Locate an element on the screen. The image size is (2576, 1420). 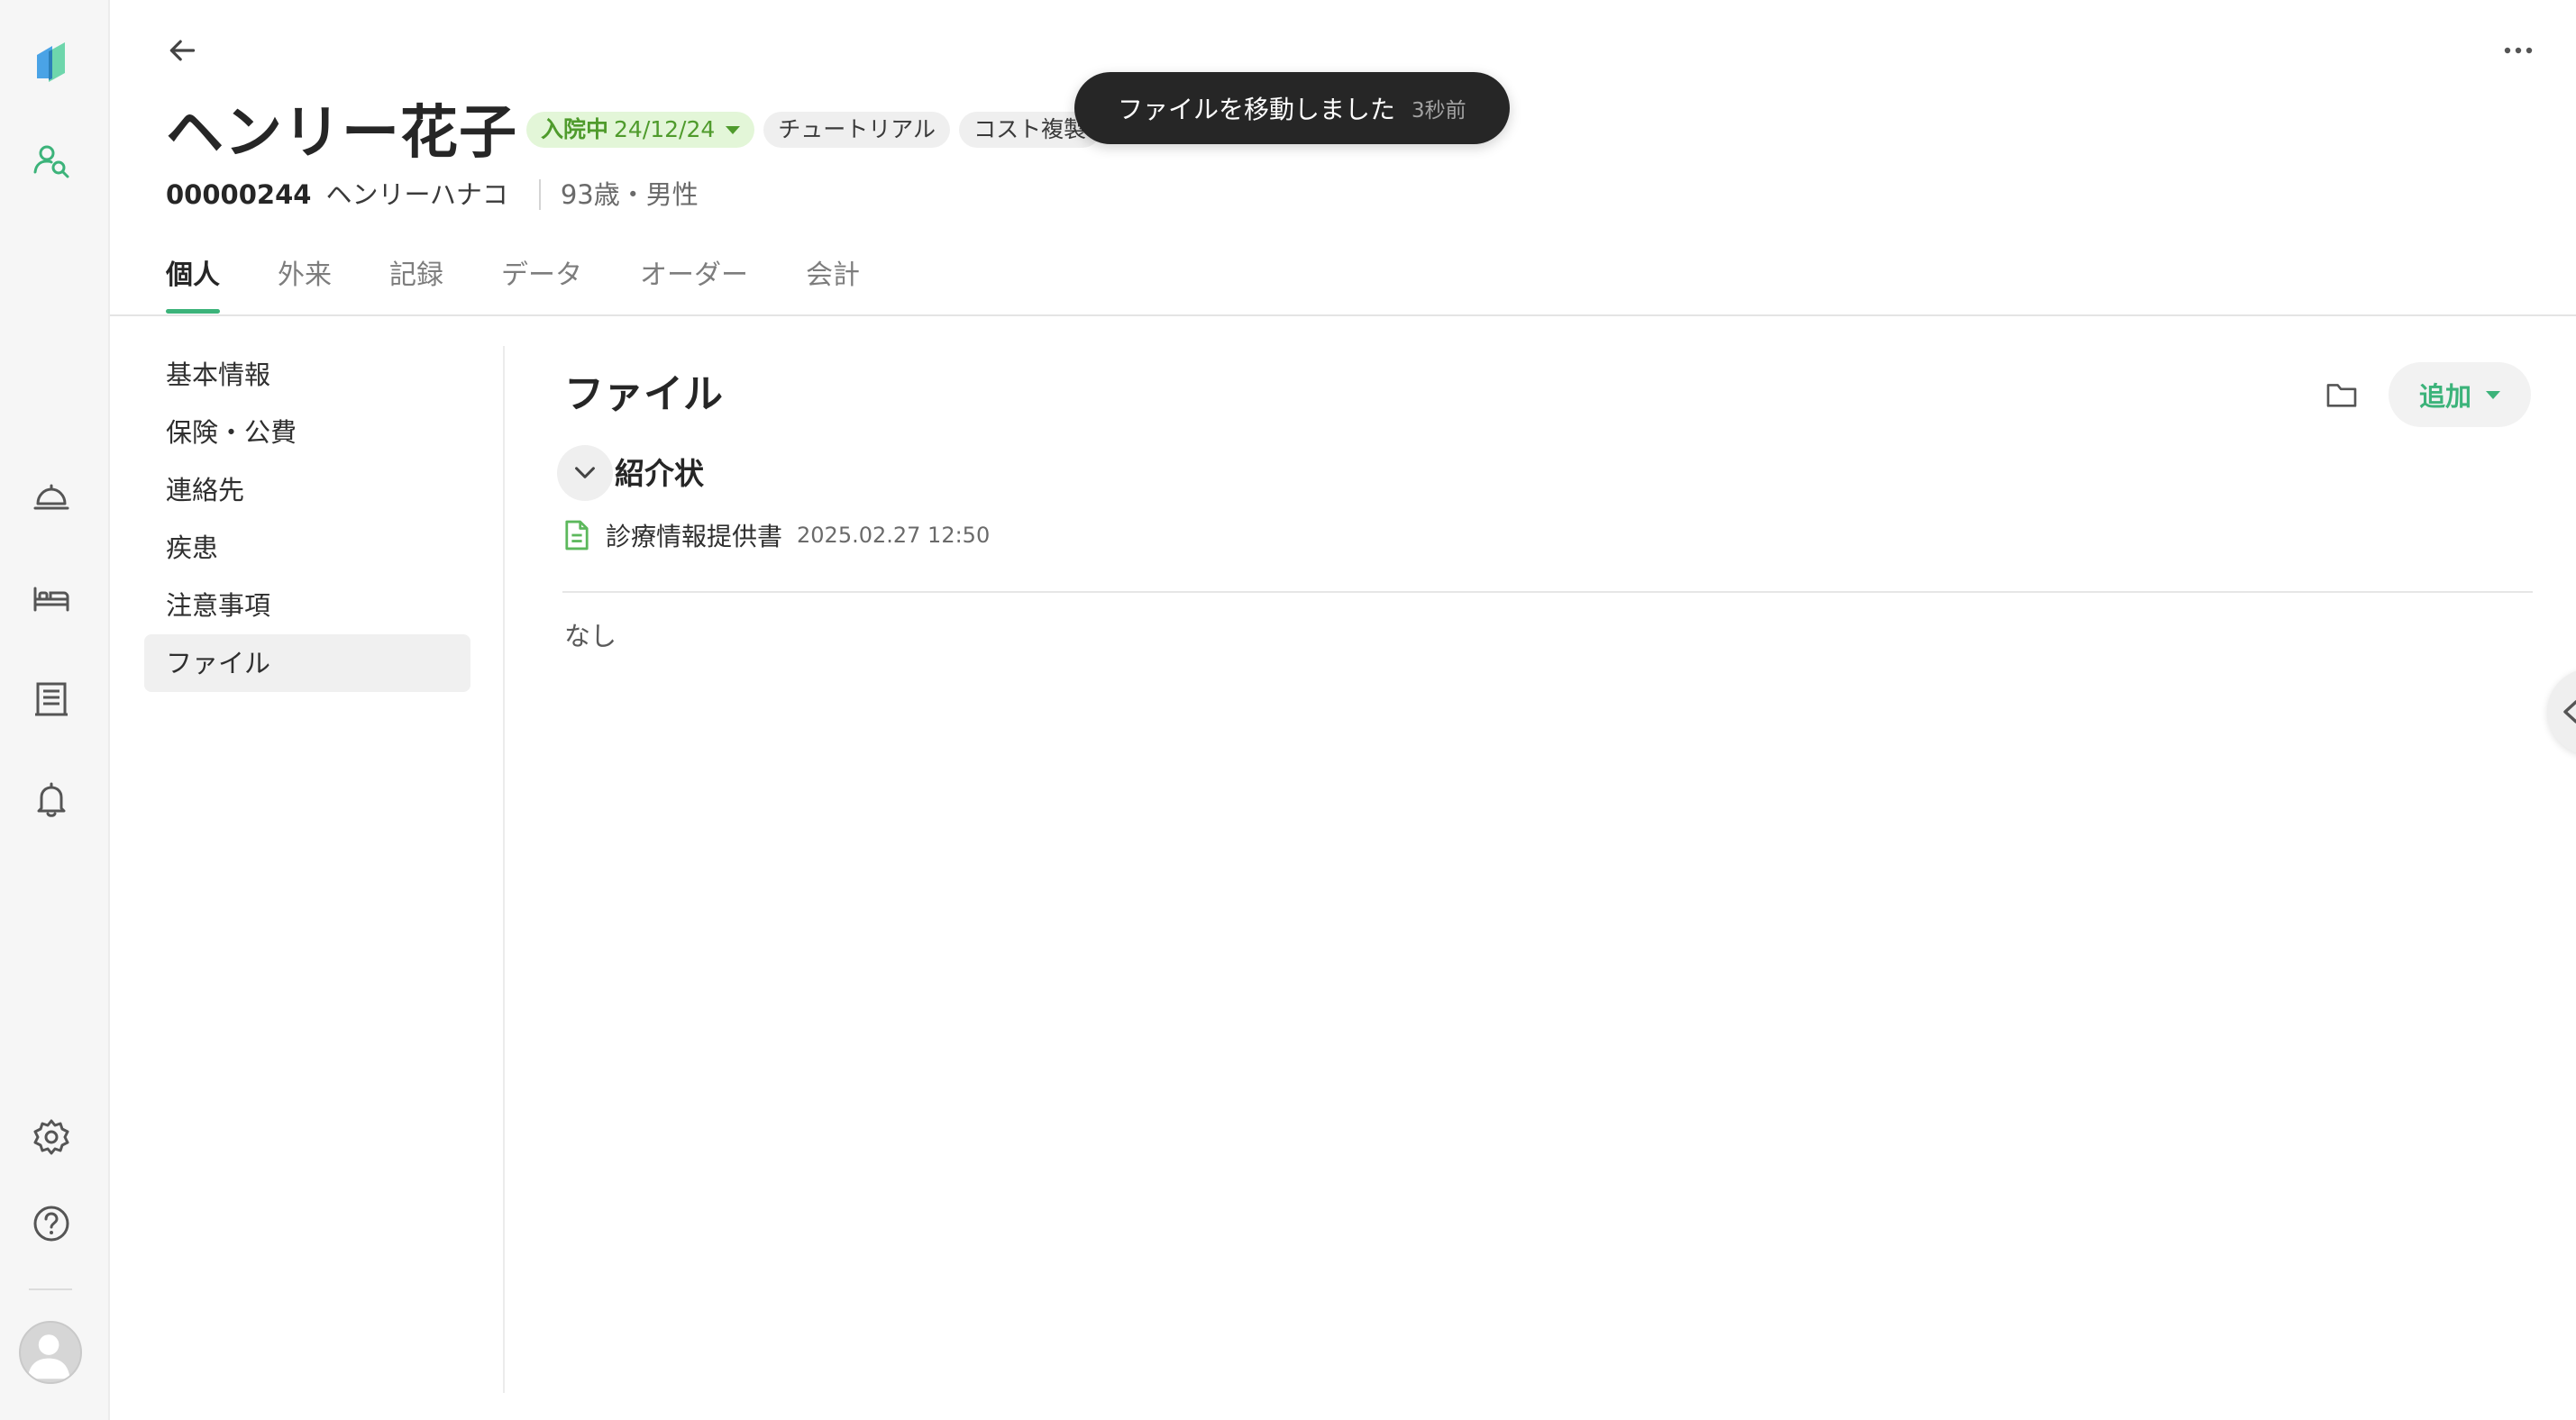
more-menu-button is located at coordinates (2518, 50).